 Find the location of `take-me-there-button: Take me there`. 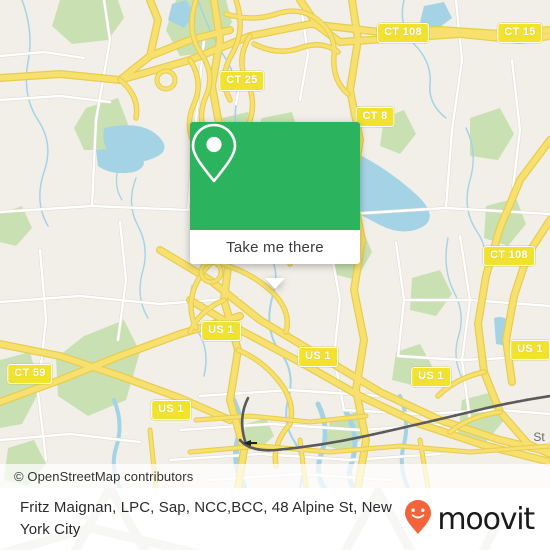

take-me-there-button: Take me there is located at coordinates (275, 247).